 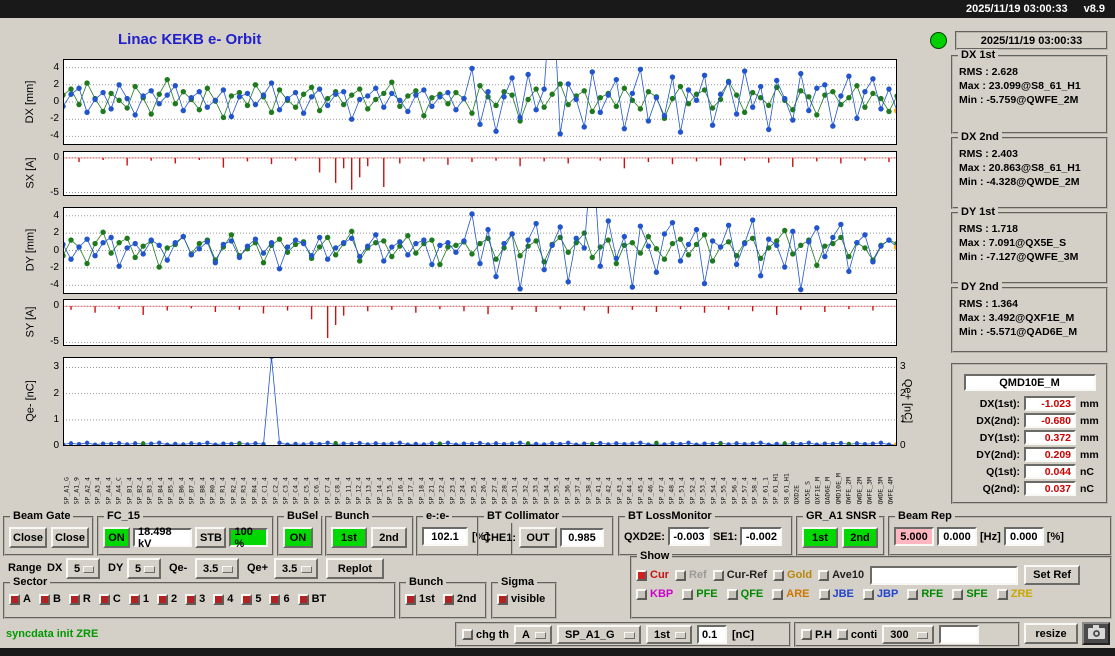 What do you see at coordinates (791, 594) in the screenshot?
I see `checkbox-are: ARE` at bounding box center [791, 594].